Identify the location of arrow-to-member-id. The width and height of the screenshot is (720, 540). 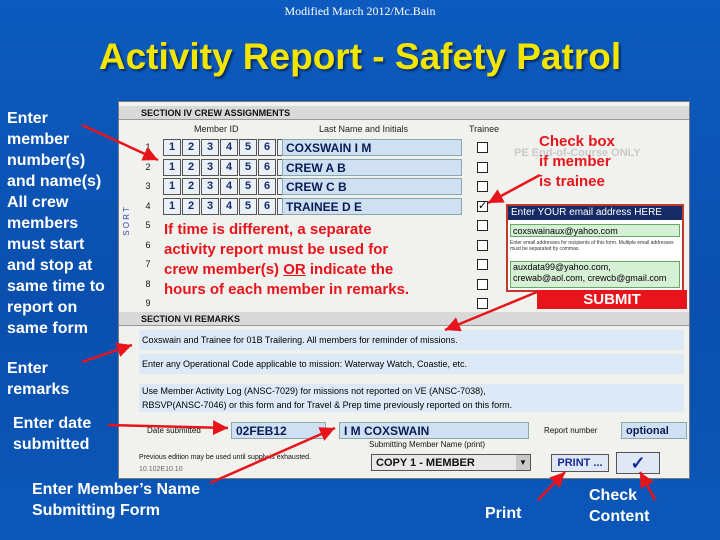
(120, 142).